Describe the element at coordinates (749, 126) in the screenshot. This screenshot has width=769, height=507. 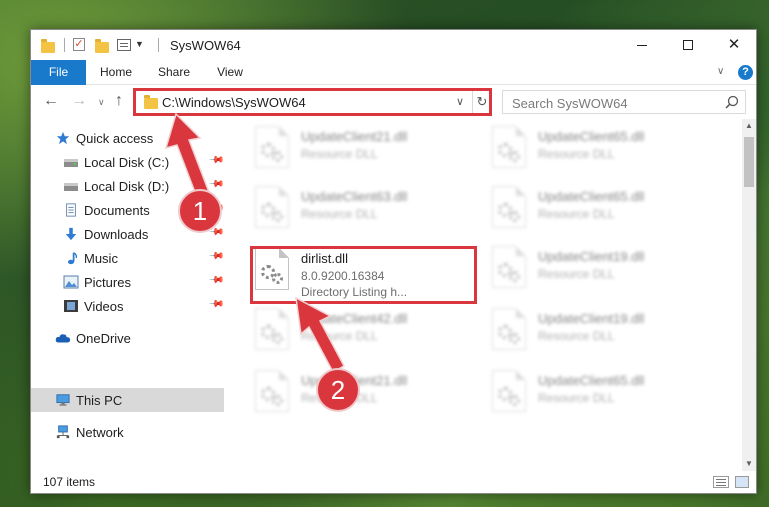
I see `scroll-up-icon: ▲` at that location.